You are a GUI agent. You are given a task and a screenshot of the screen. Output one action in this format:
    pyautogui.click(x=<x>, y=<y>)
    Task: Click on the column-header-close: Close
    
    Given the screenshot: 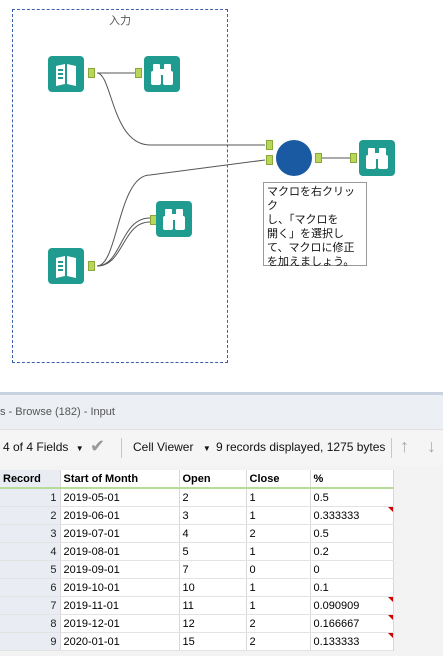 What is the action you would take?
    pyautogui.click(x=278, y=479)
    